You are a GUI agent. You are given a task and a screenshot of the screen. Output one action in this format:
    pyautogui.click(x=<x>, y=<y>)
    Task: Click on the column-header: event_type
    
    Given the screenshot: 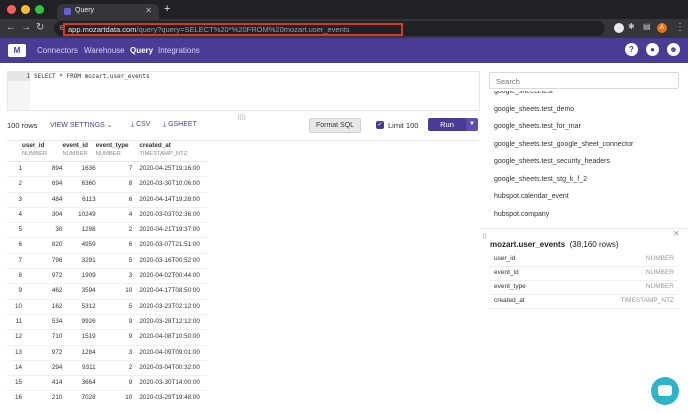 What is the action you would take?
    pyautogui.click(x=114, y=145)
    